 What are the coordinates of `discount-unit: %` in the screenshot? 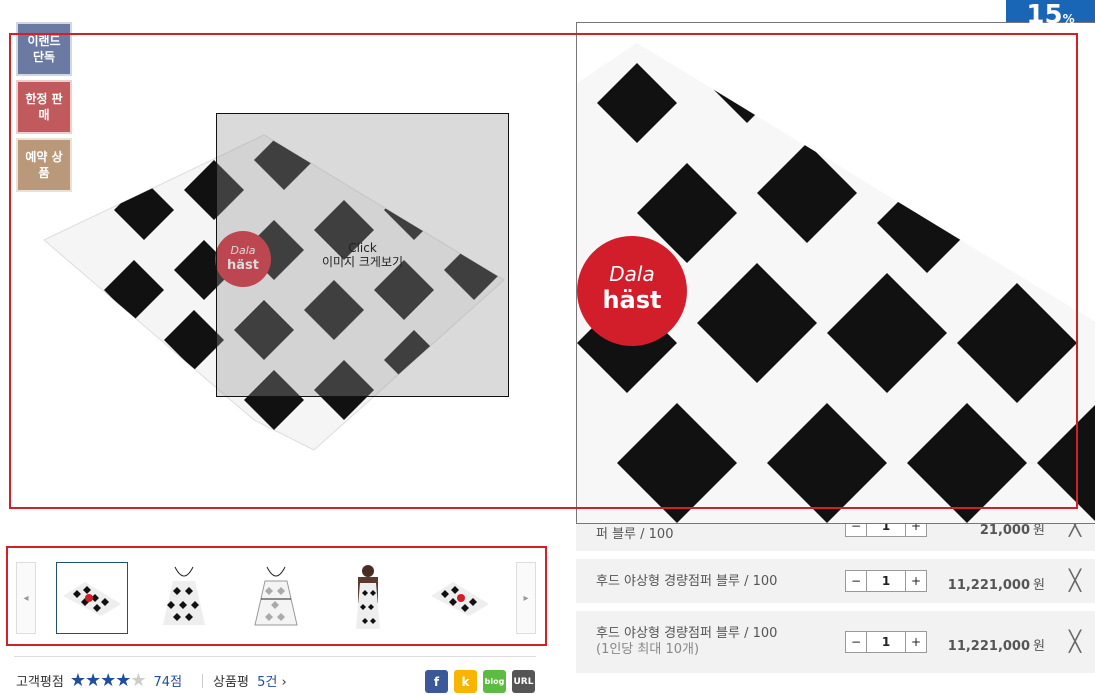 It's located at (1068, 19).